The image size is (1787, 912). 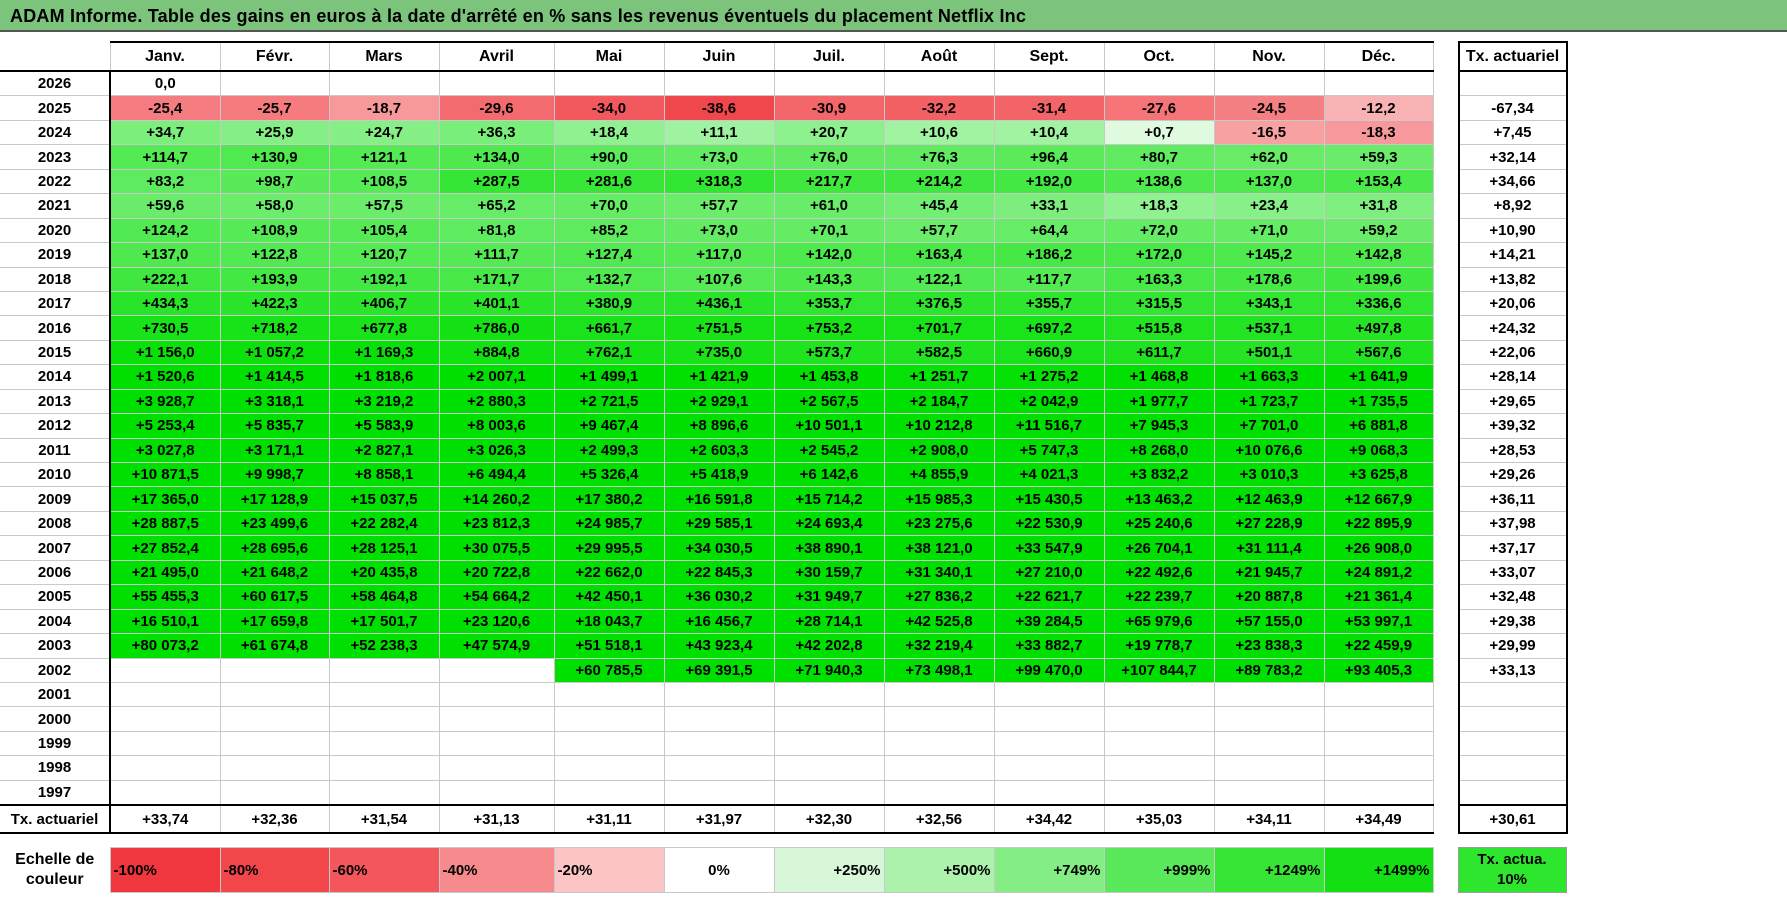 I want to click on gain-cell: +376,5, so click(x=939, y=303).